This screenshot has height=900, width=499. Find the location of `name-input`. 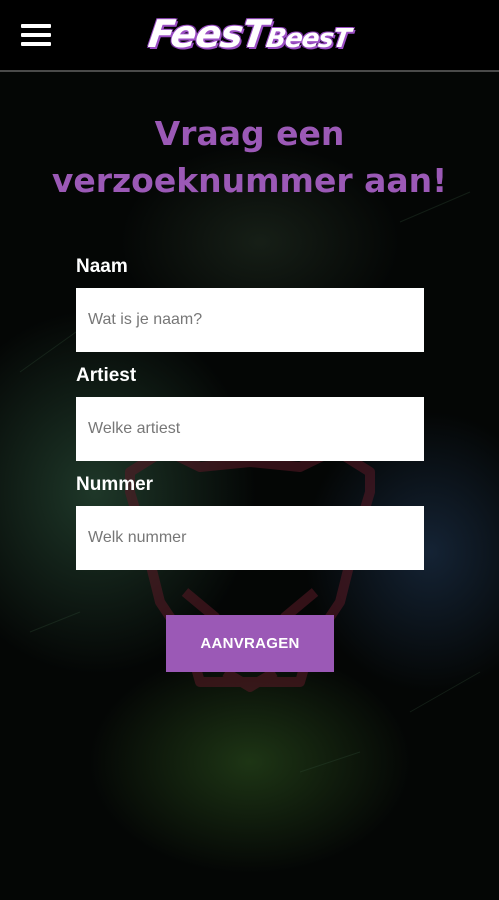

name-input is located at coordinates (250, 320).